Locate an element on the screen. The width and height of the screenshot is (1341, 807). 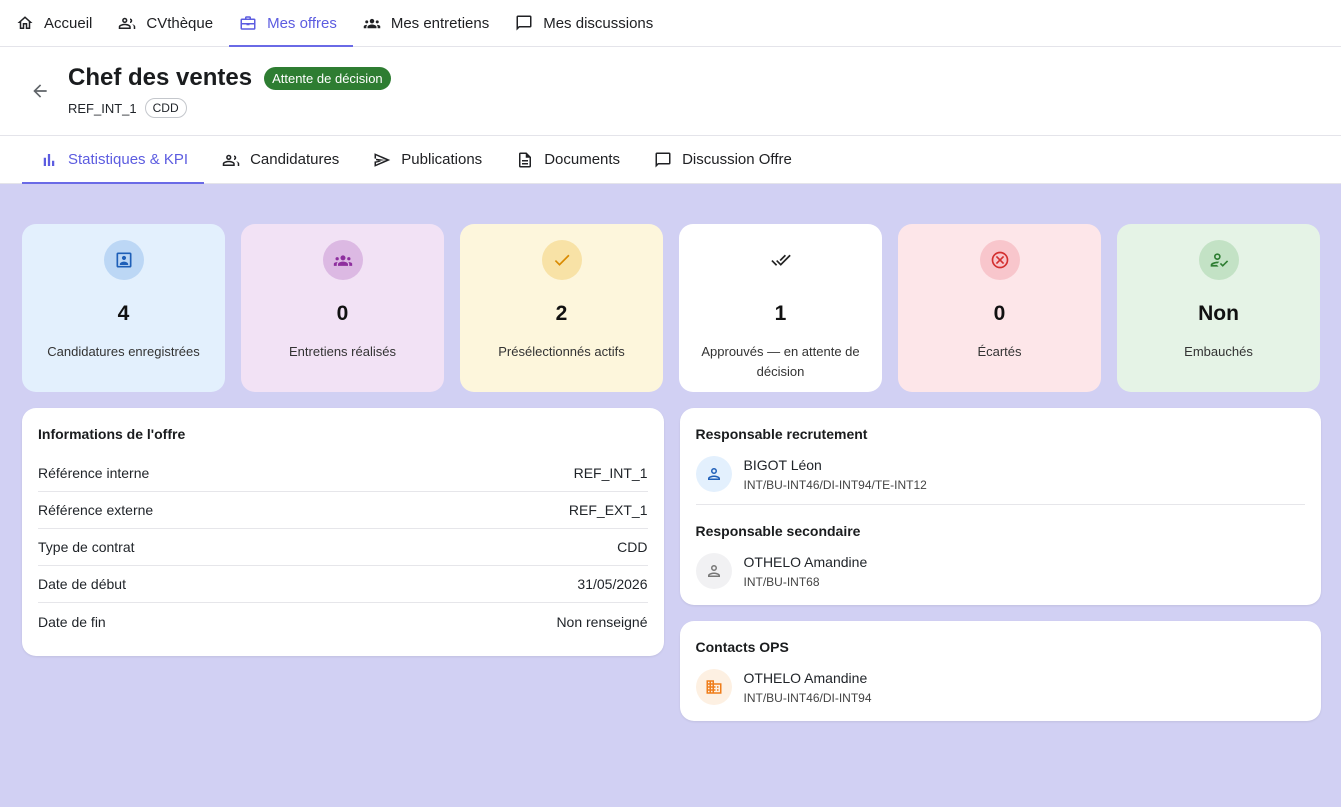
info-label: Référence interne is located at coordinates (94, 473).